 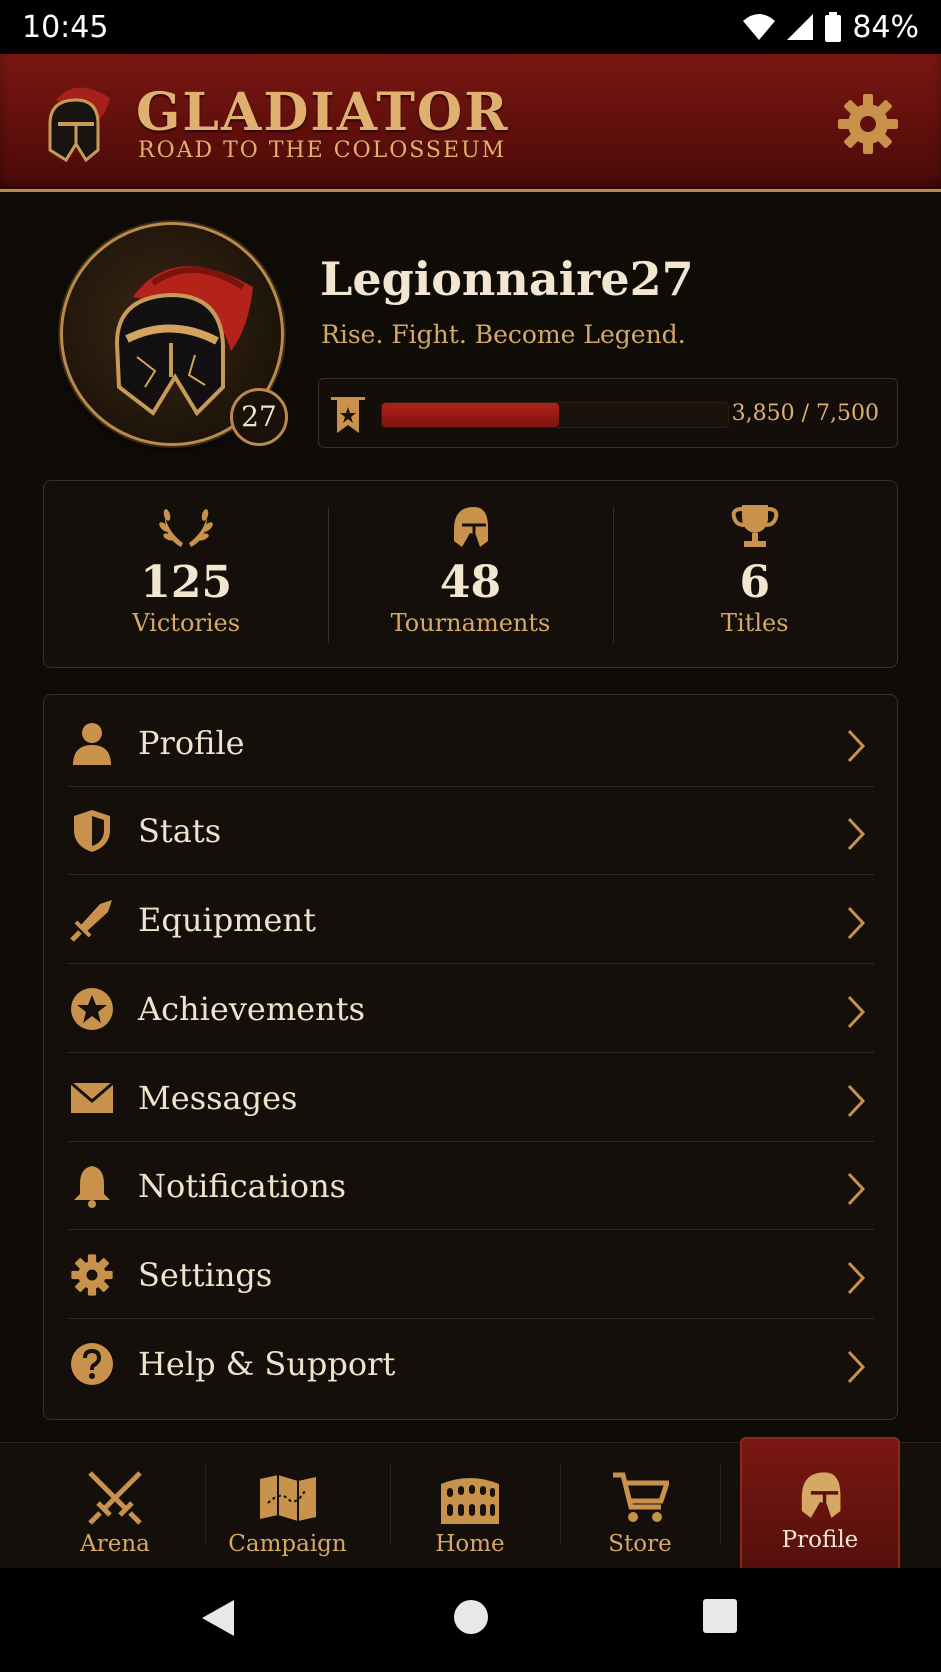 I want to click on menu-item-settings: Settings, so click(x=471, y=1275).